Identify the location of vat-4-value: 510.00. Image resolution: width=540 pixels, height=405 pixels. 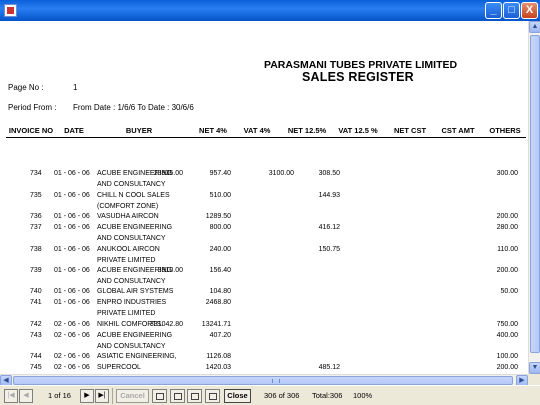
(220, 195).